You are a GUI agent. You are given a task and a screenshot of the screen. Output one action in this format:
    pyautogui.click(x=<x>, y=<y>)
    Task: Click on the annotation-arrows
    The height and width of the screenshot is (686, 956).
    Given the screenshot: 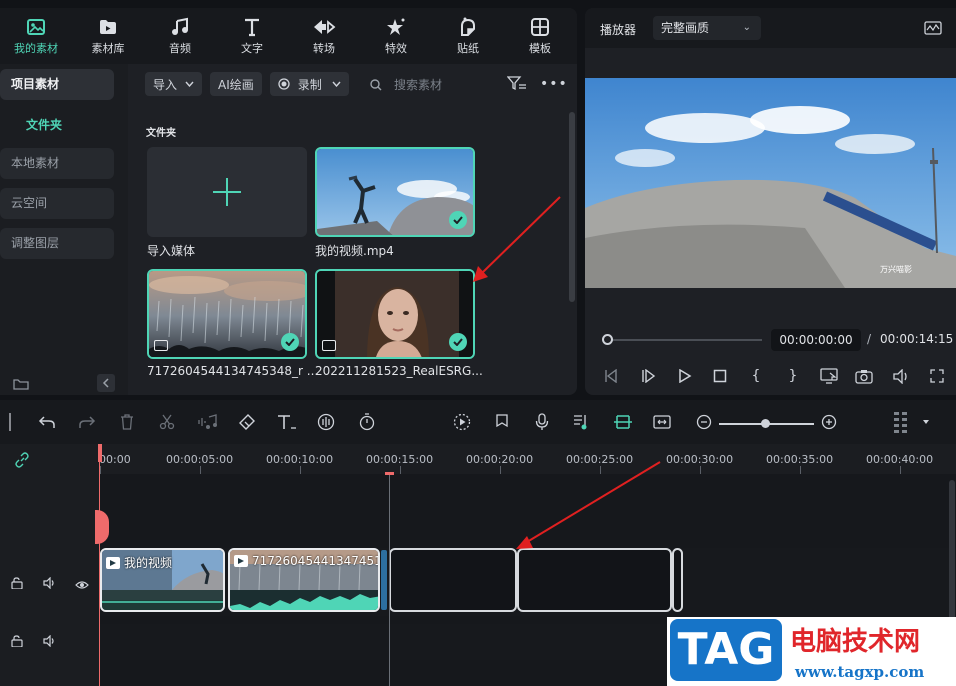 What is the action you would take?
    pyautogui.click(x=567, y=372)
    